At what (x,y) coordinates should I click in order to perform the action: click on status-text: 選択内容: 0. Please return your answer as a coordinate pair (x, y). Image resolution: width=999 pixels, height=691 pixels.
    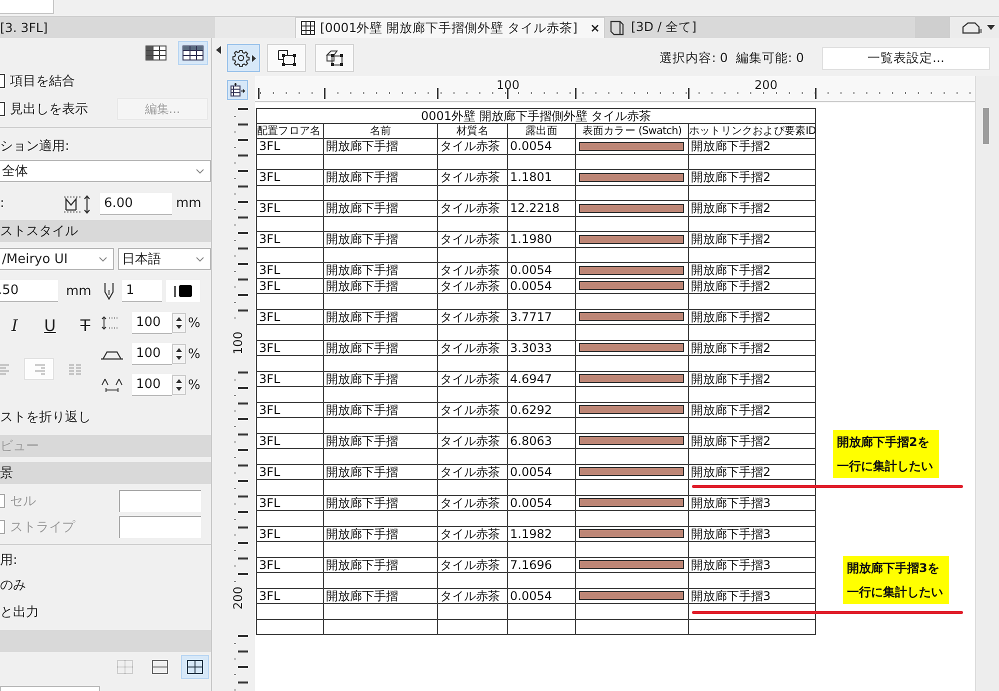
    Looking at the image, I should click on (694, 58).